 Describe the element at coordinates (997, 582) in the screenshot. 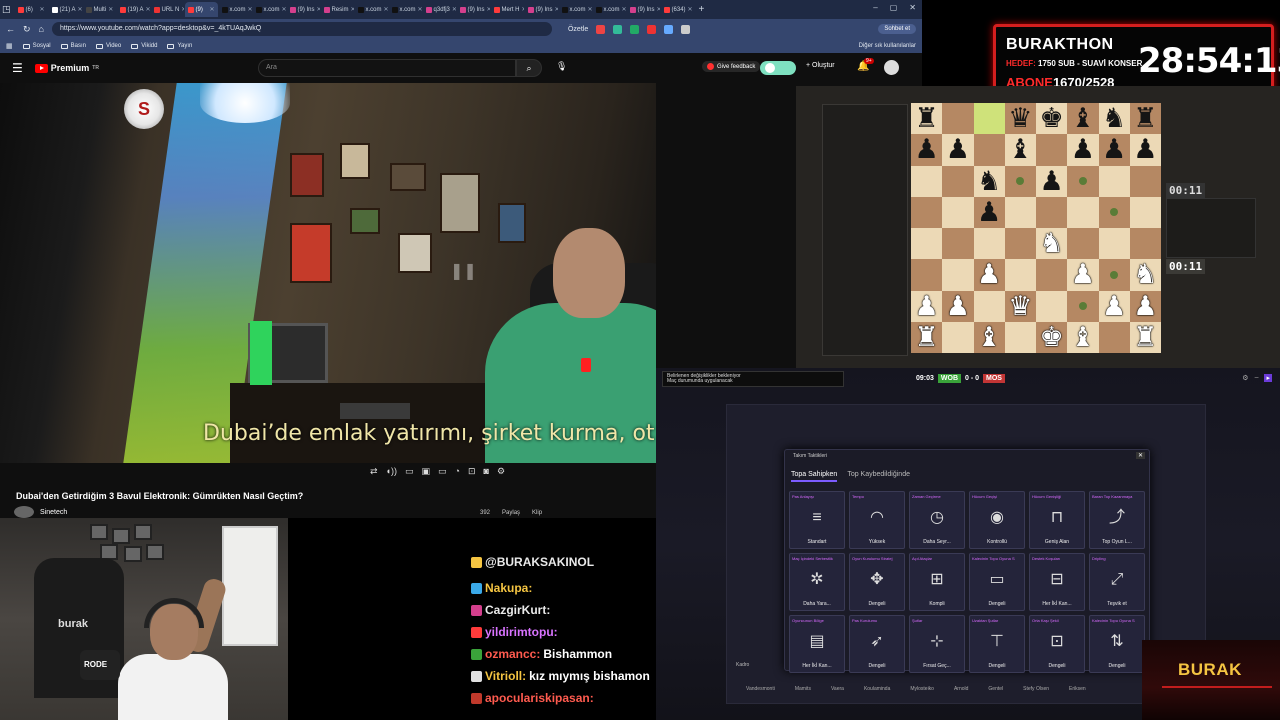

I see `tactic-card: Kalecinin Topu Oyuna S ▭ Dengeli` at that location.